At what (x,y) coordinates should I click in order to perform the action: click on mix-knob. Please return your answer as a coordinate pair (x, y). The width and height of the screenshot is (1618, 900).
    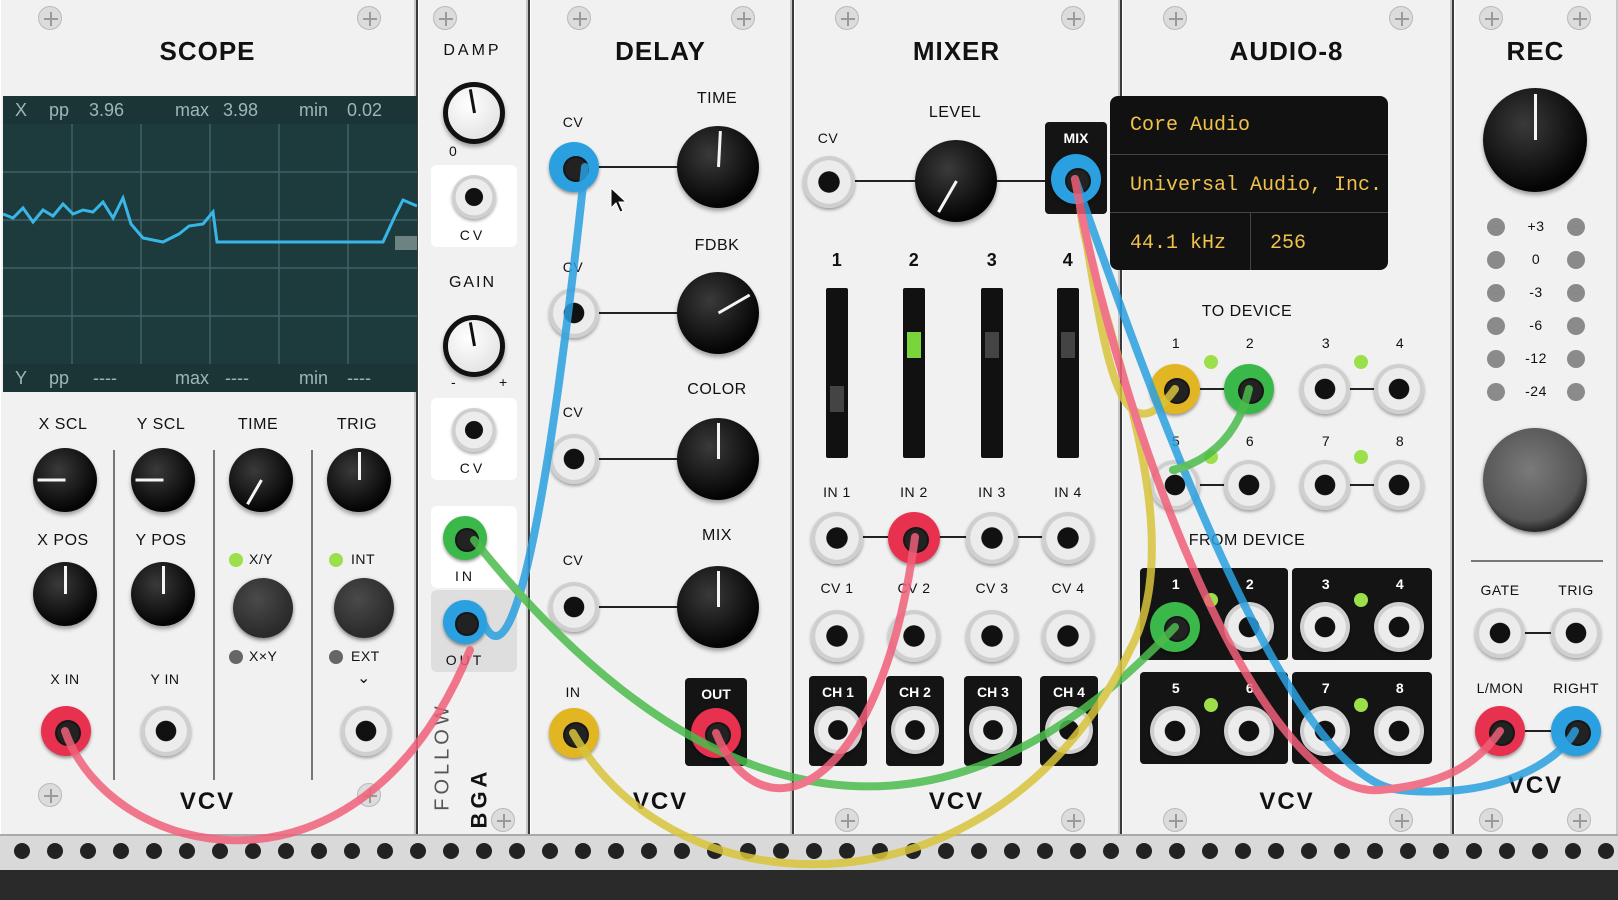
    Looking at the image, I should click on (718, 607).